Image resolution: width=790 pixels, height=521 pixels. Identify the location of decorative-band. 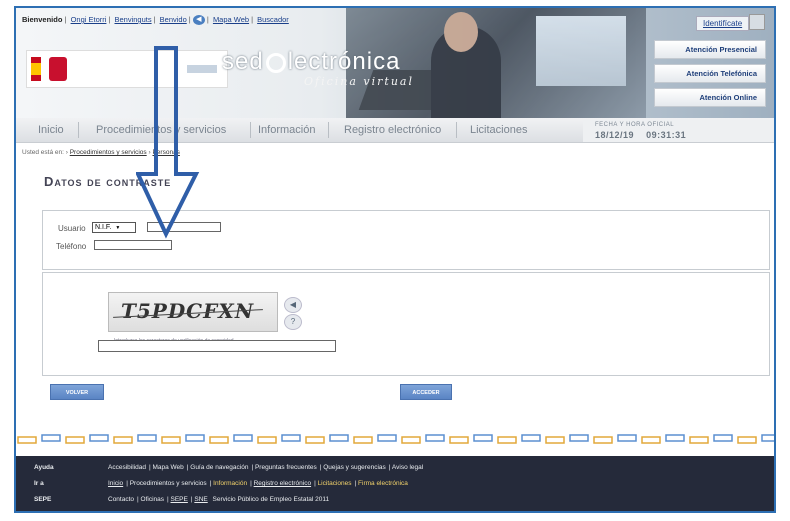
(395, 439).